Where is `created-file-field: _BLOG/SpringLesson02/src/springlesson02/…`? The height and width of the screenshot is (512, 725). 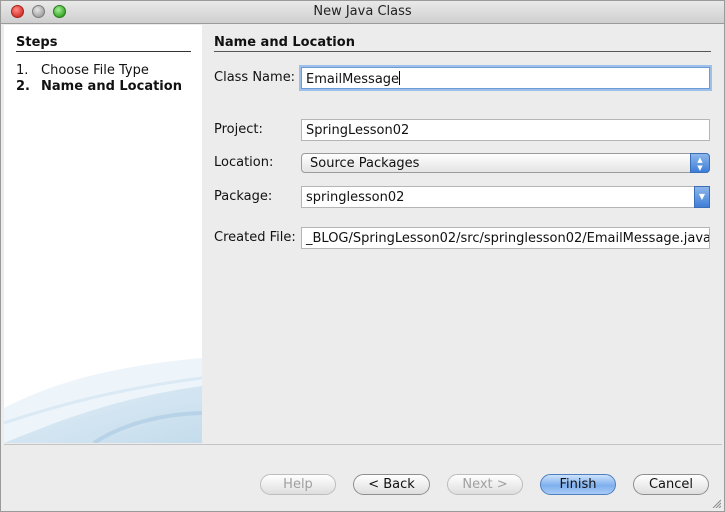
created-file-field: _BLOG/SpringLesson02/src/springlesson02/… is located at coordinates (505, 238).